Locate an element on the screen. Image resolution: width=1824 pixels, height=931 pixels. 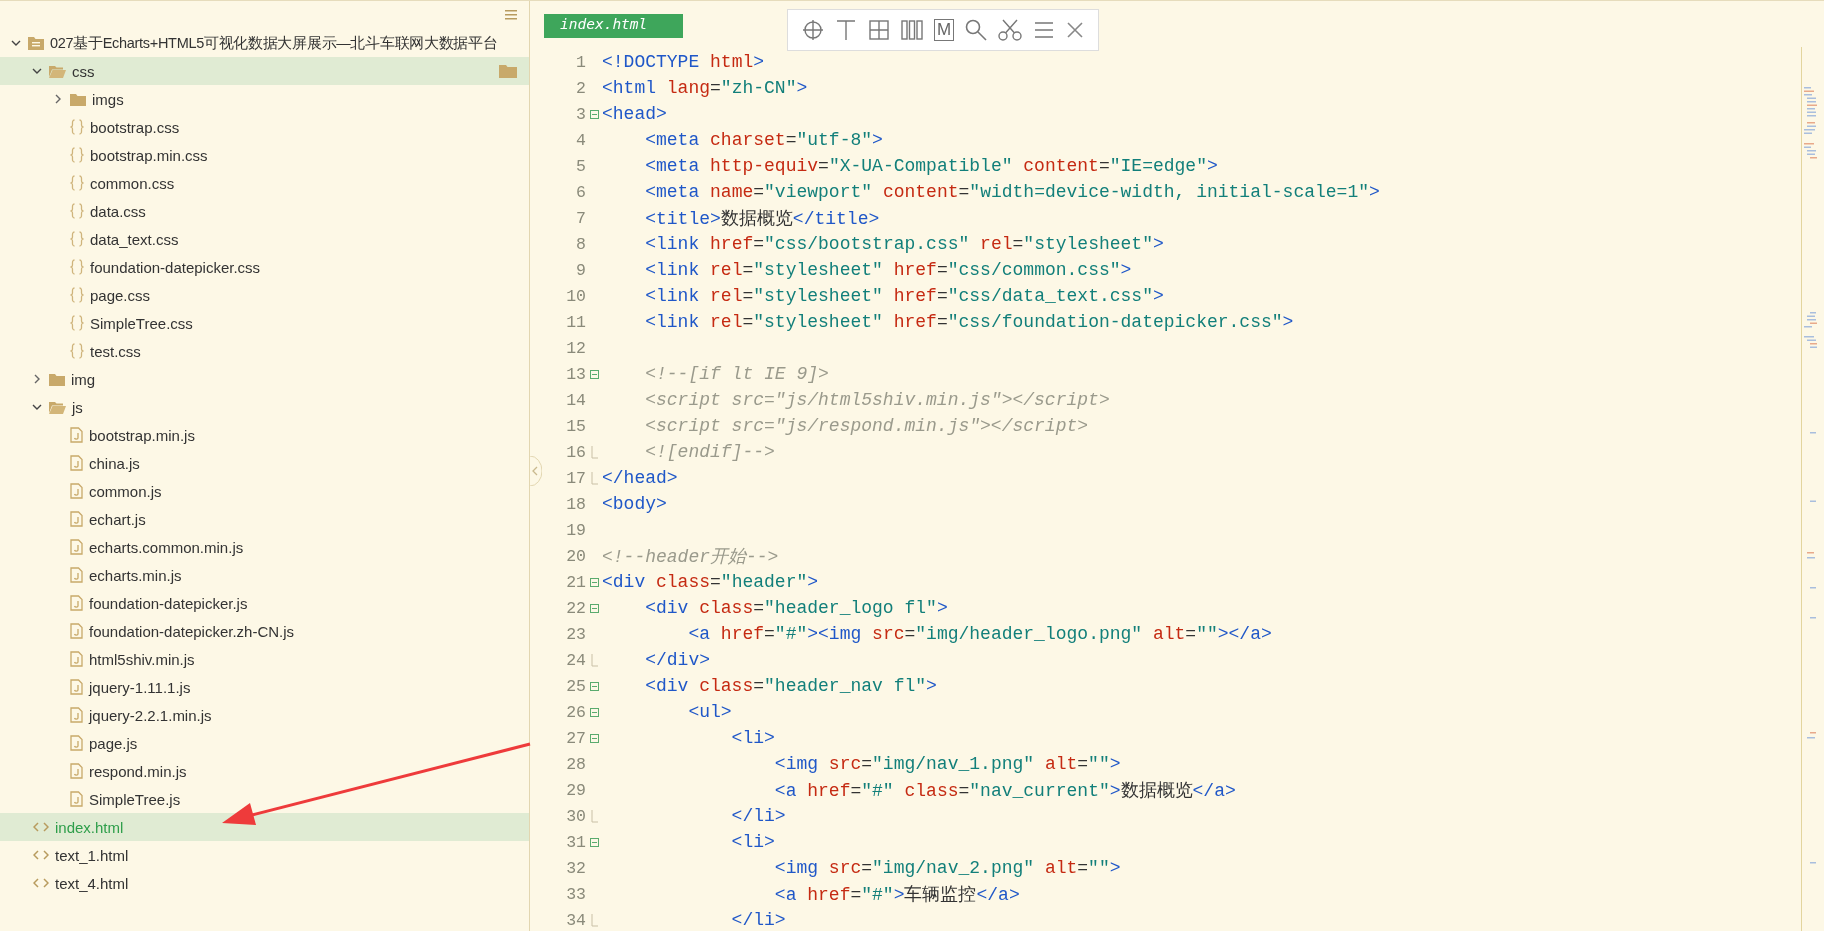
code-line: </li> is located at coordinates (758, 920).